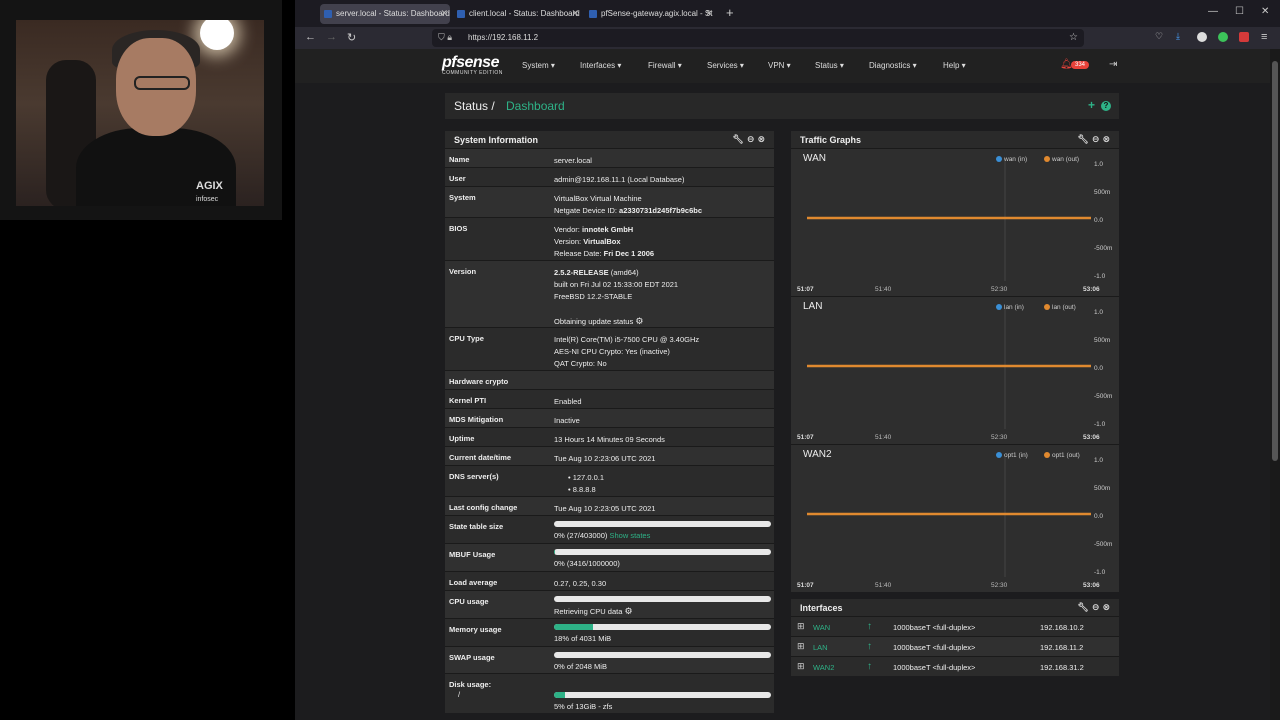 This screenshot has height=720, width=1280. What do you see at coordinates (1091, 105) in the screenshot?
I see `add-widget-icon: +` at bounding box center [1091, 105].